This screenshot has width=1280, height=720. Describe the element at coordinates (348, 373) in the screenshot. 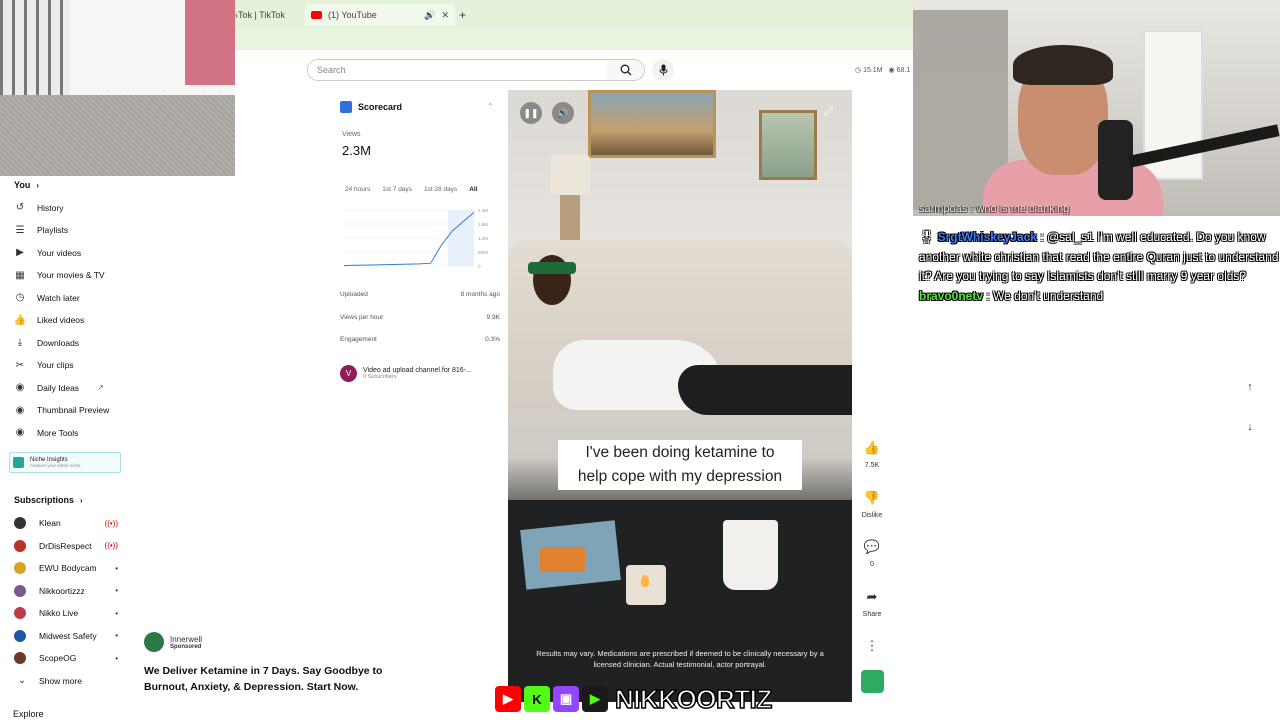

I see `channel-avatar: V` at that location.